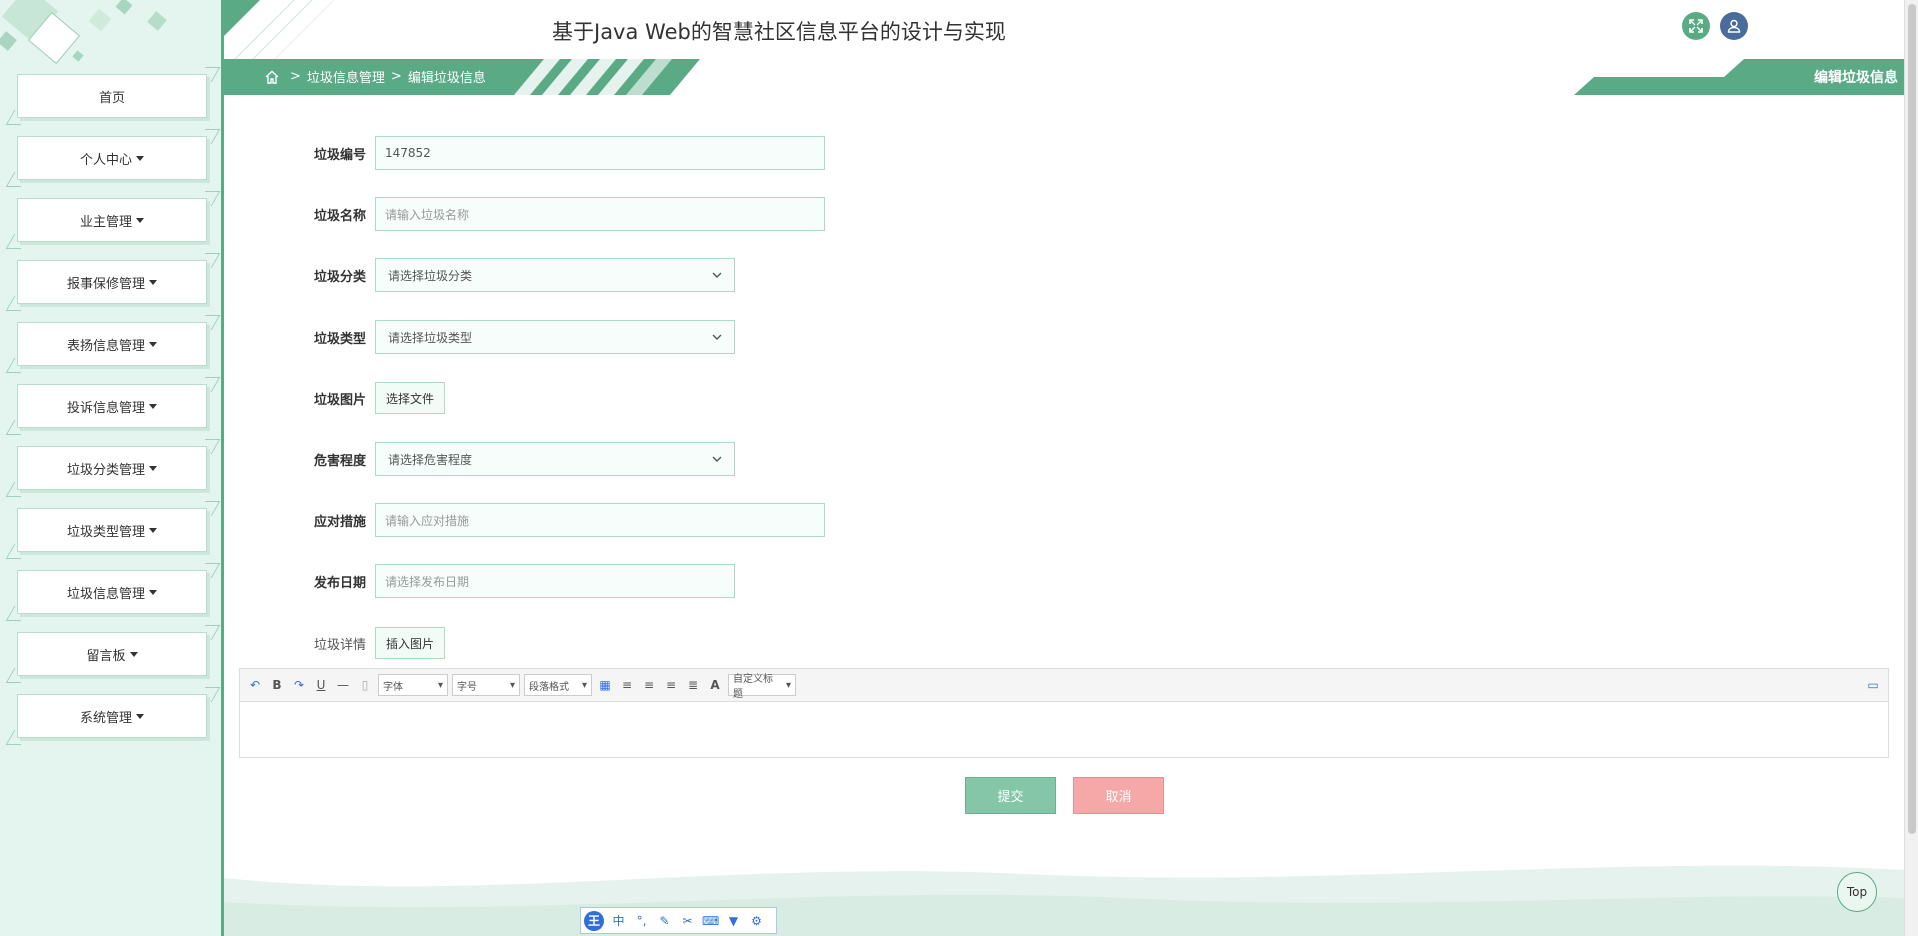 This screenshot has height=936, width=1918. I want to click on form-row-garbage-category: 垃圾分类 请选择垃圾分类, so click(517, 275).